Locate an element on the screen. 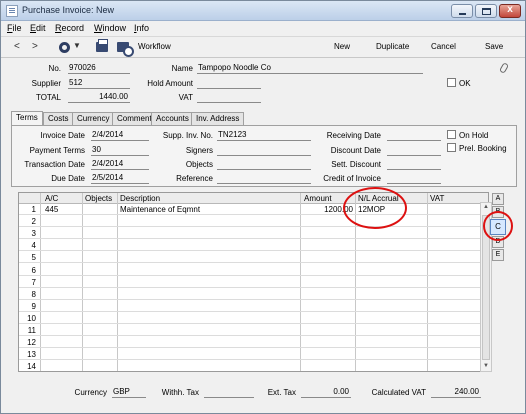  paperclip-icon is located at coordinates (504, 68).